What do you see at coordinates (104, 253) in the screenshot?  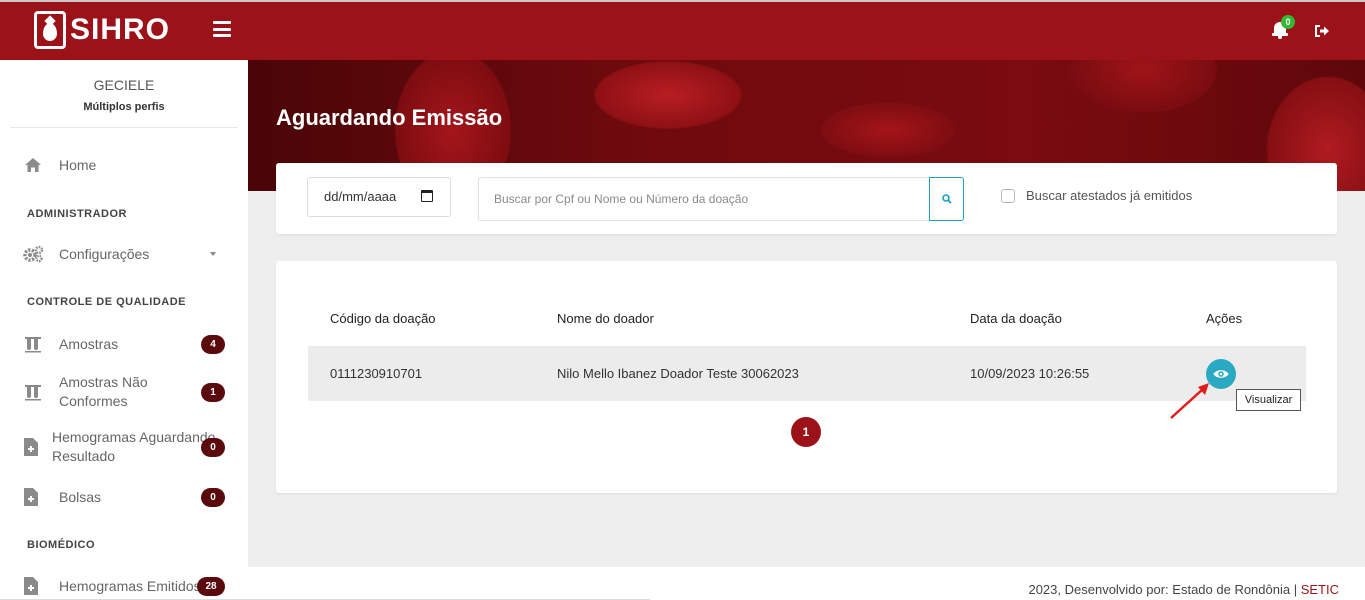 I see `sidebar-item-label: Configurações` at bounding box center [104, 253].